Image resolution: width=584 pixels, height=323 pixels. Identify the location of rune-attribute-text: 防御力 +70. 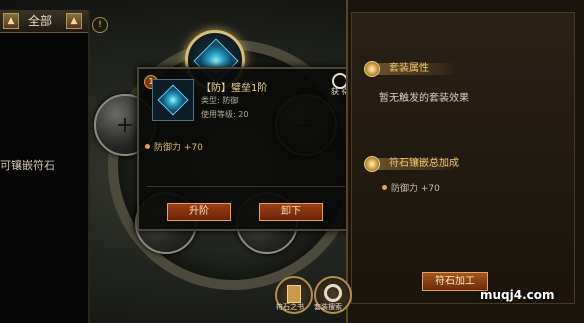
(178, 148).